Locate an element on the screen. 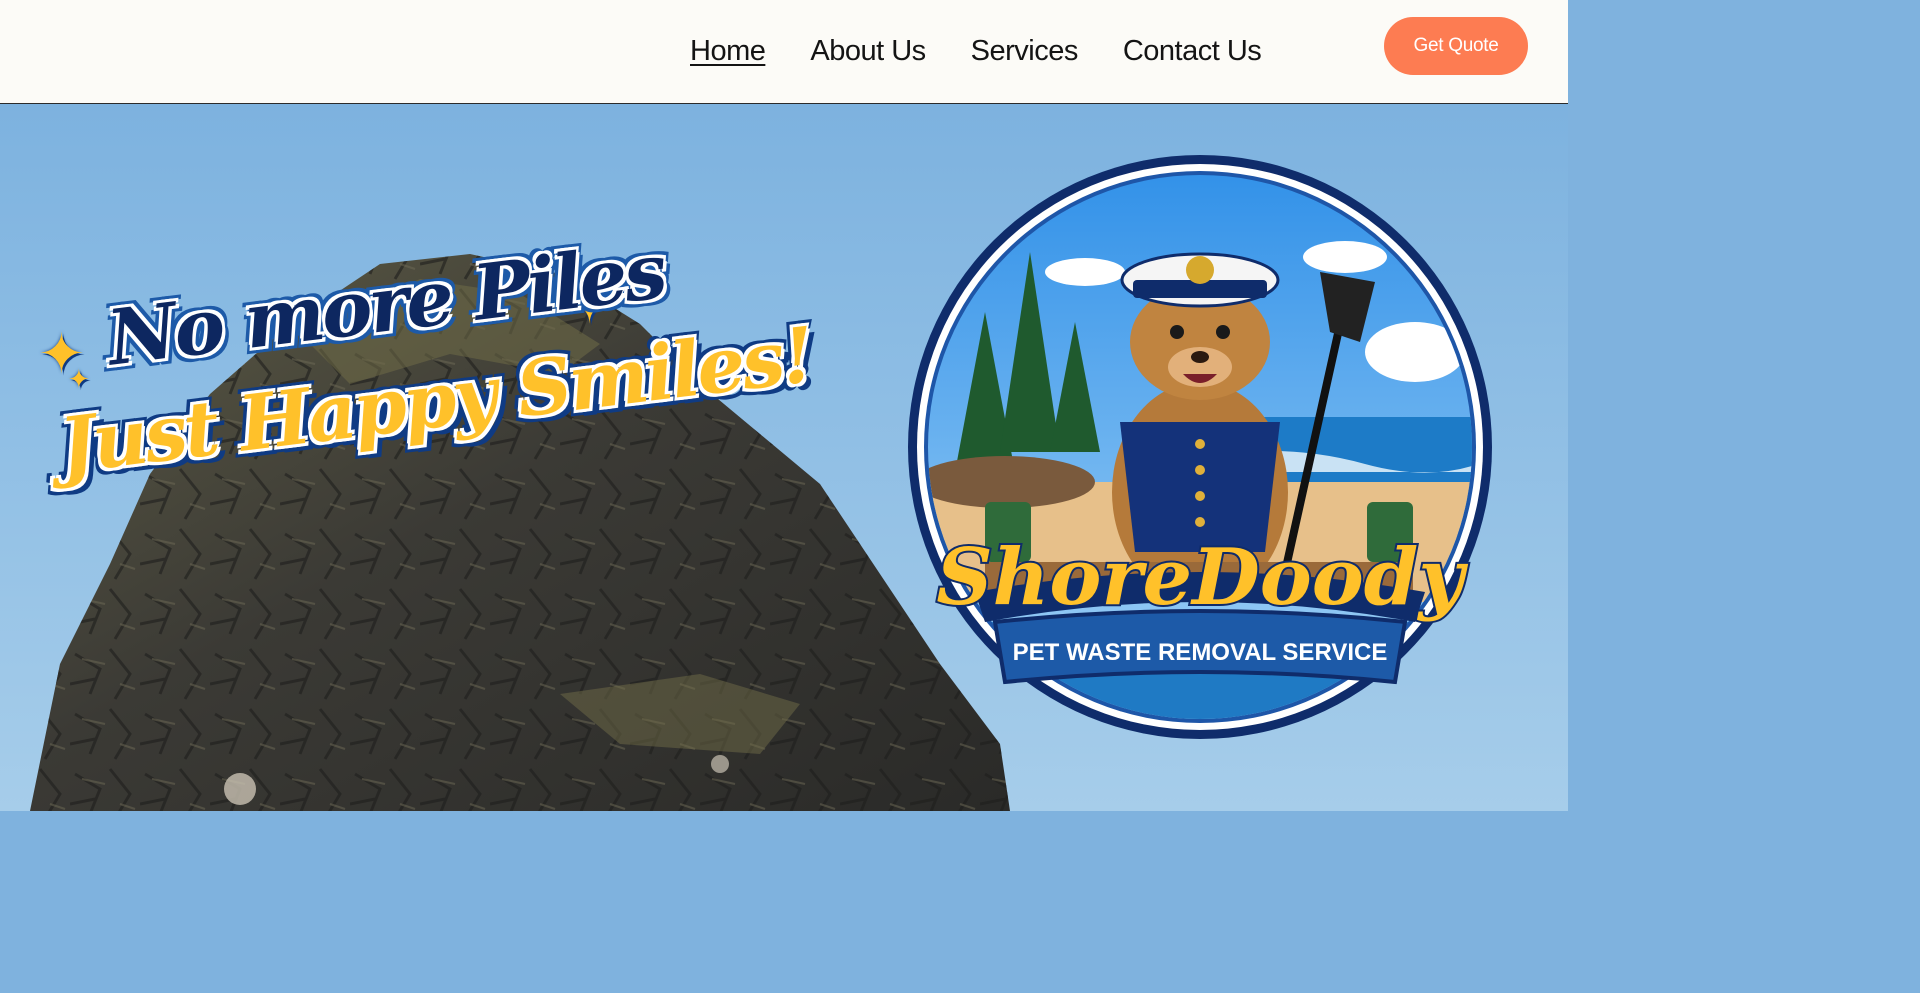 This screenshot has height=993, width=1920. nav-about-us: About Us is located at coordinates (868, 51).